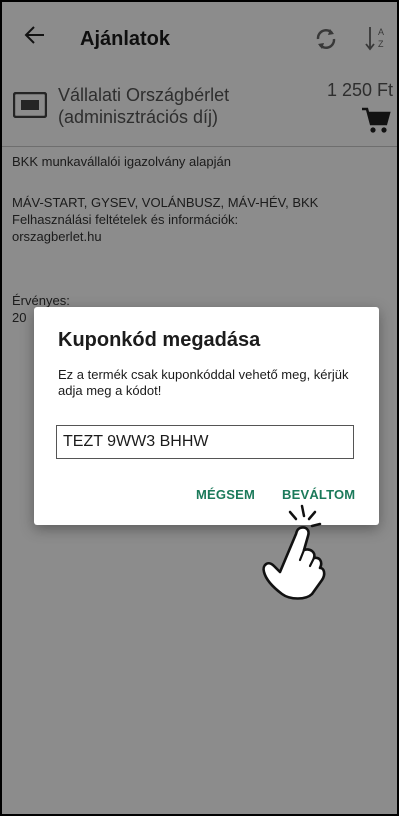  What do you see at coordinates (225, 494) in the screenshot?
I see `cancel-button: MÉGSEM` at bounding box center [225, 494].